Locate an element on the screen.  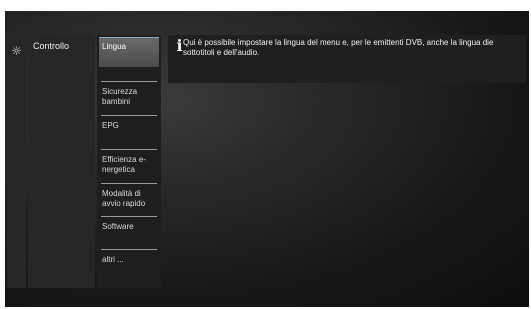
submenu-item-epg: EPG is located at coordinates (129, 132).